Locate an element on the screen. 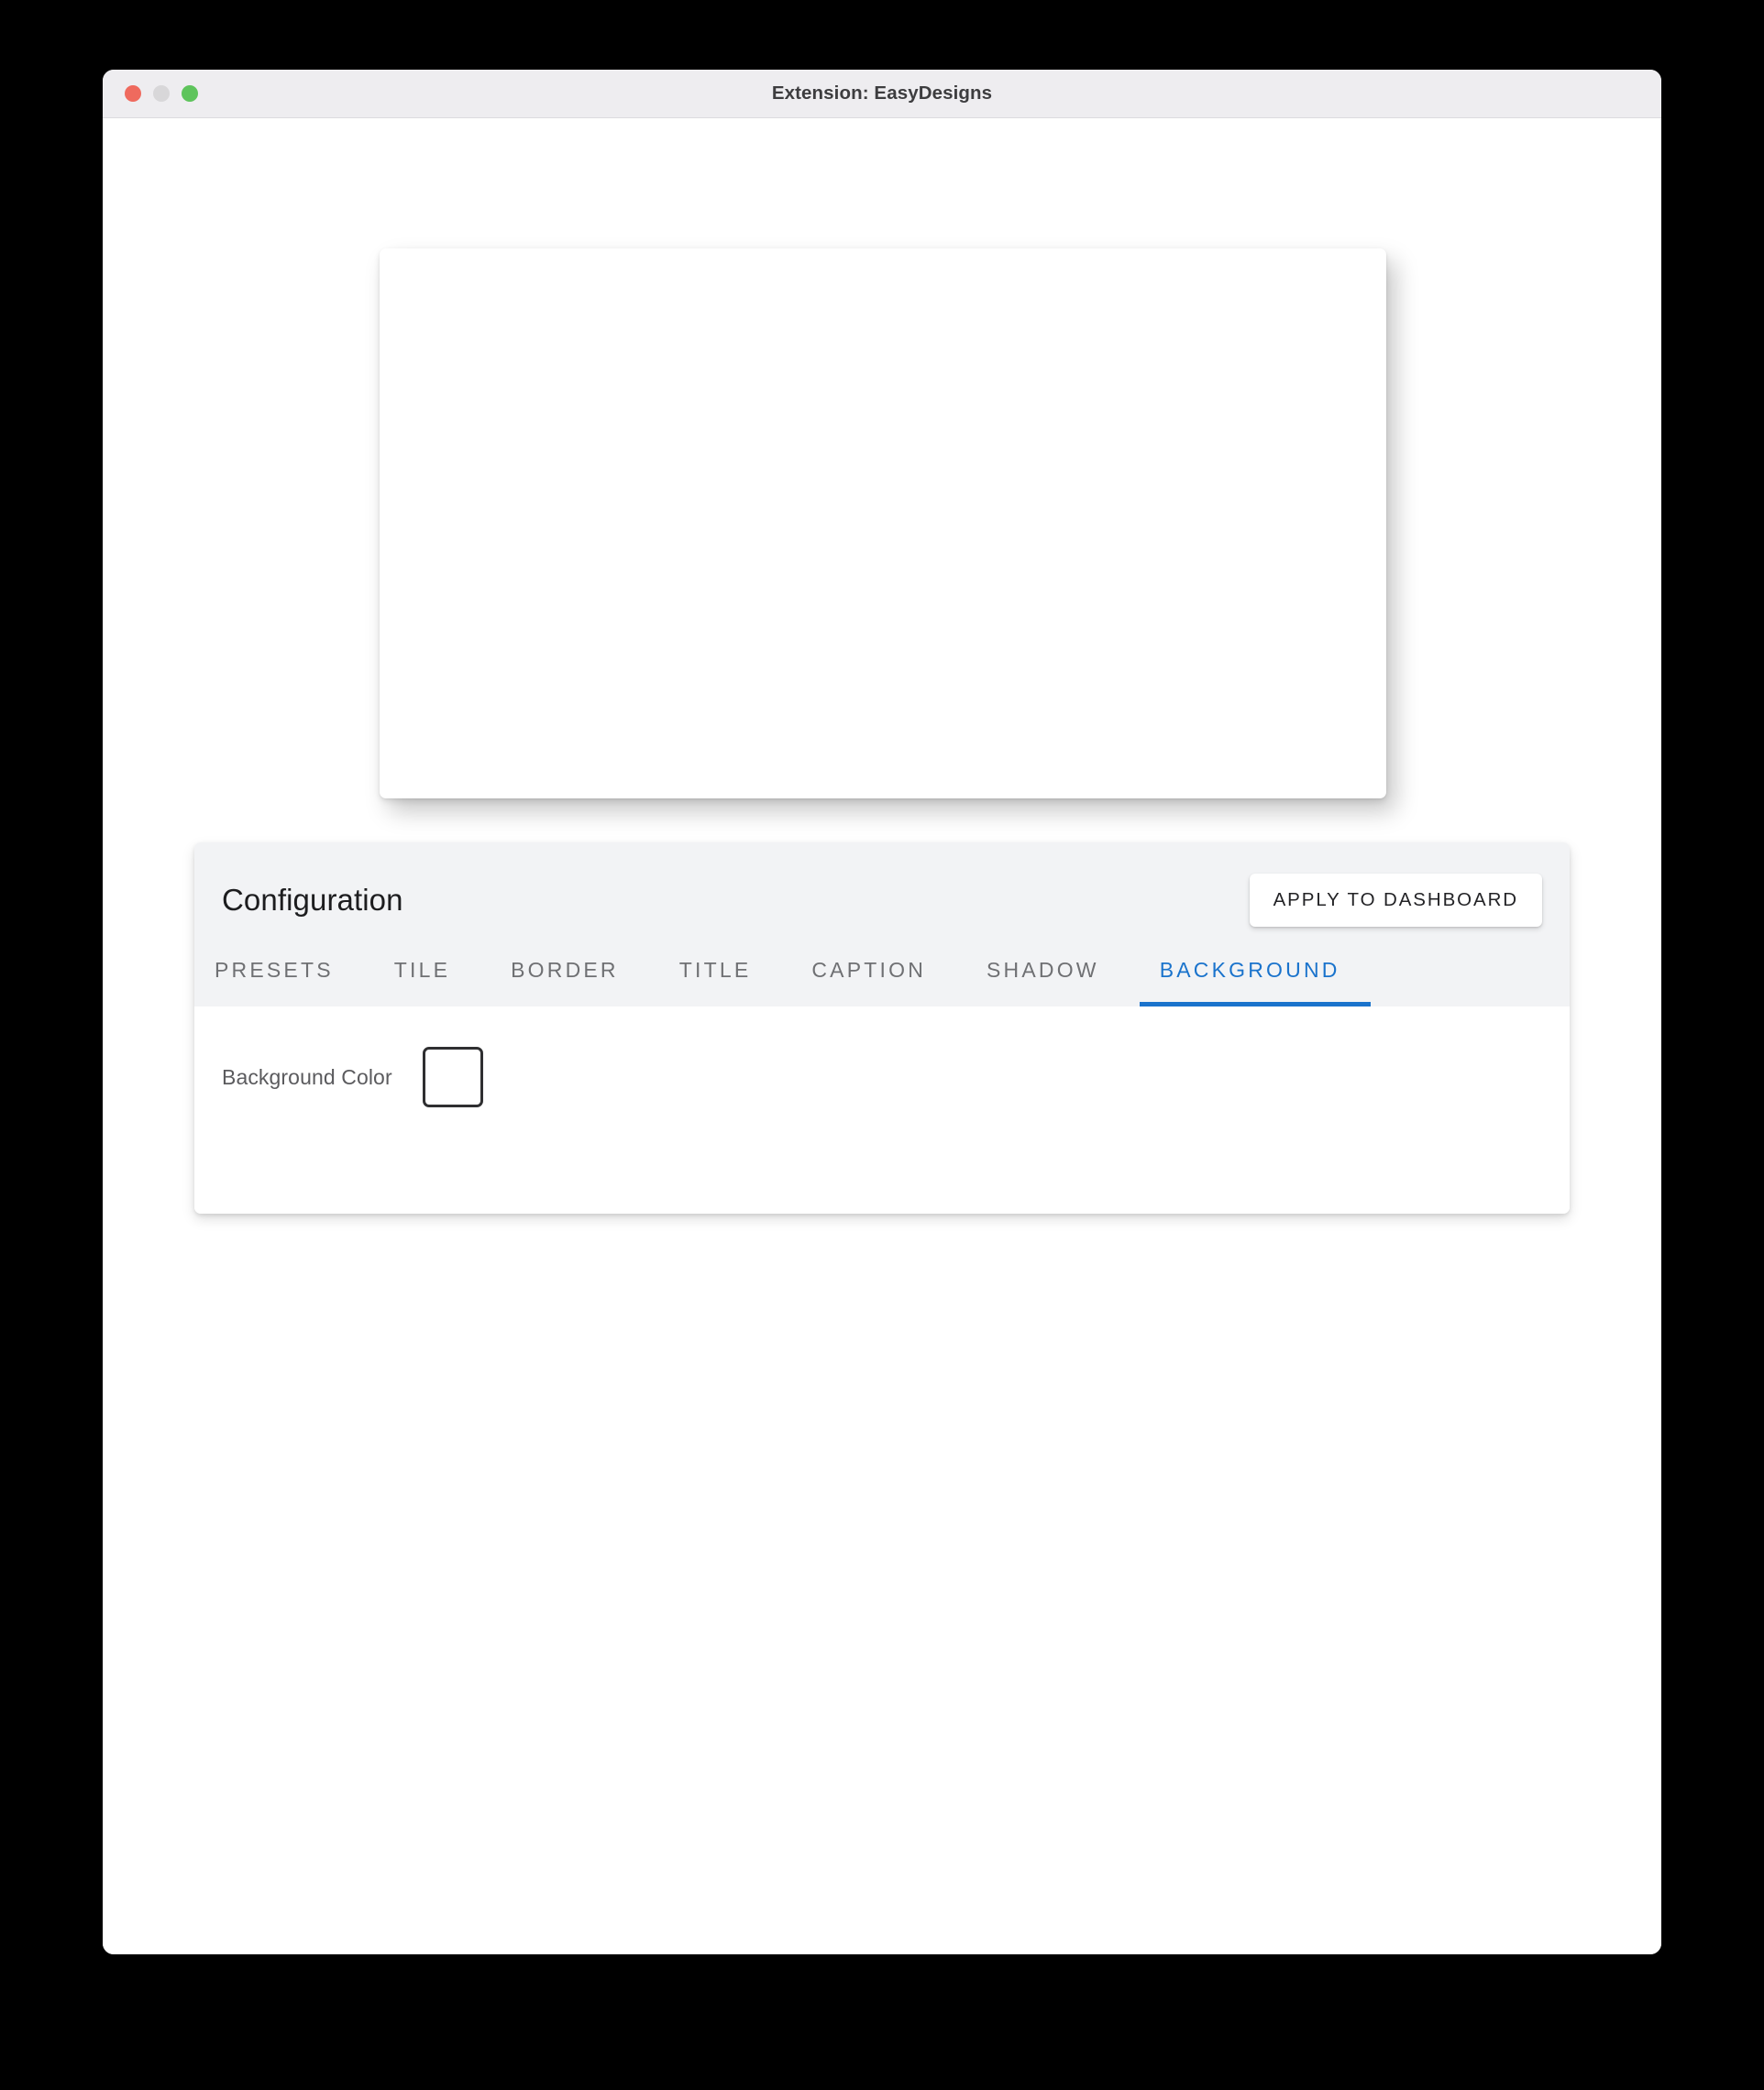 The width and height of the screenshot is (1764, 2090). window-controls is located at coordinates (161, 93).